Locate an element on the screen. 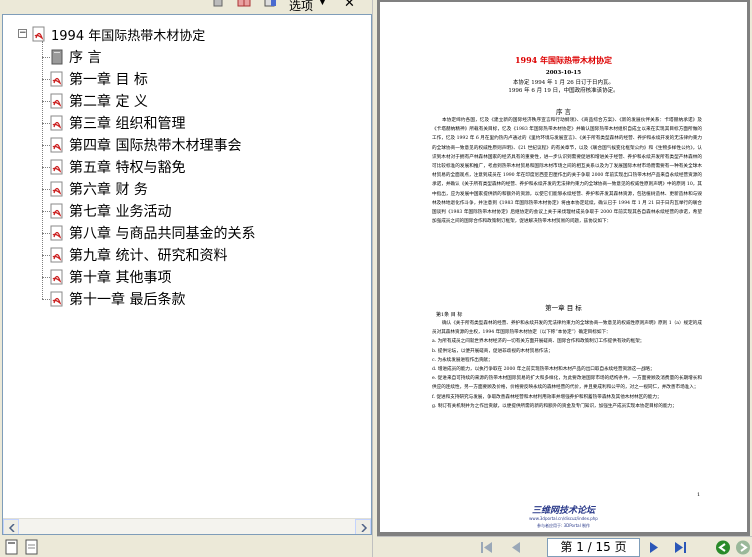  bookmark-page-icon is located at coordinates (218, 5).